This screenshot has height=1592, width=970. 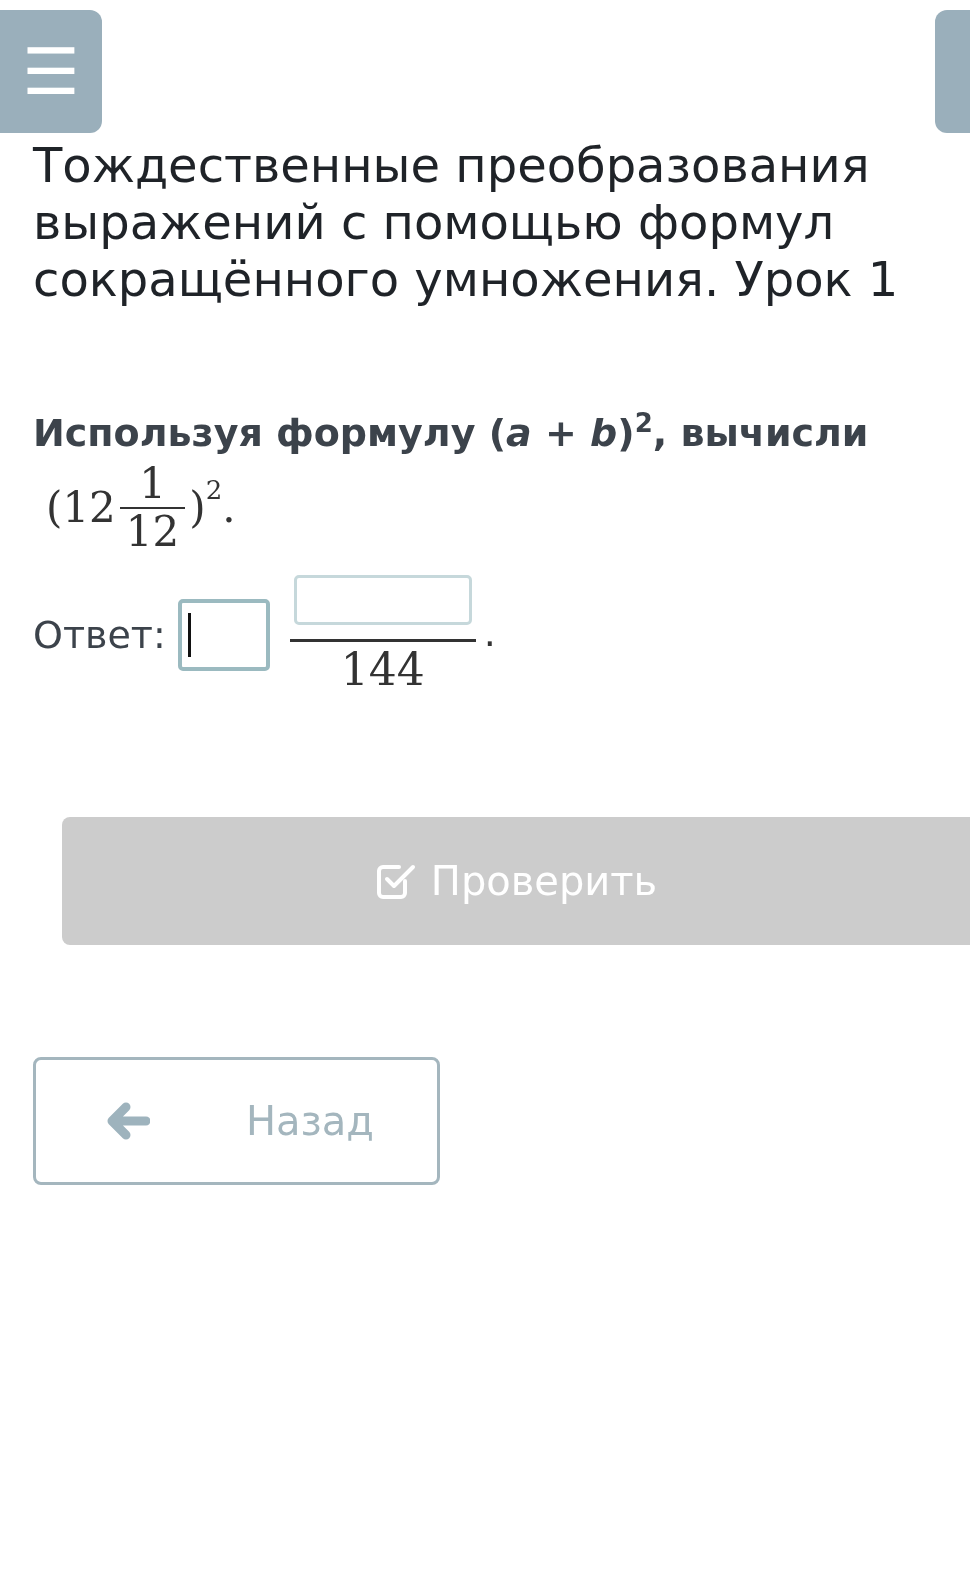 I want to click on numerator: 1, so click(x=152, y=483).